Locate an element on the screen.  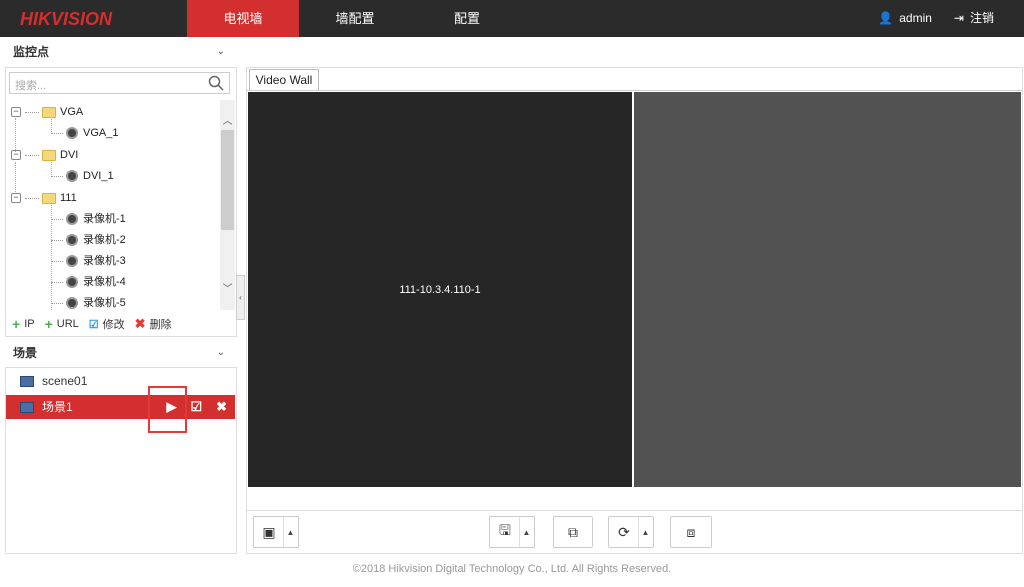
add-ip-label: IP is located at coordinates (29, 324).